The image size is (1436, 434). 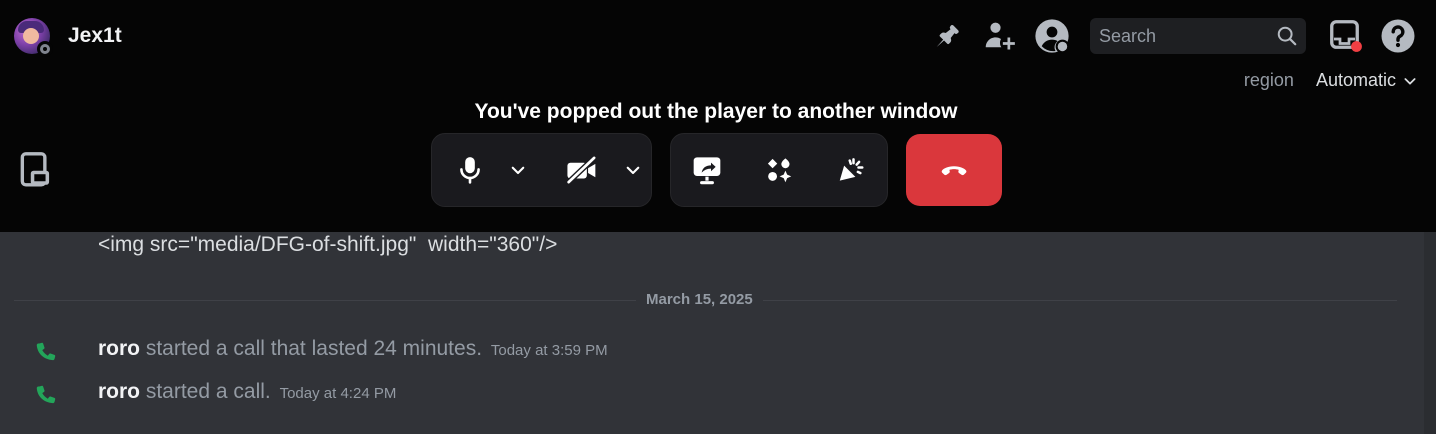 I want to click on search-icon, so click(x=1287, y=36).